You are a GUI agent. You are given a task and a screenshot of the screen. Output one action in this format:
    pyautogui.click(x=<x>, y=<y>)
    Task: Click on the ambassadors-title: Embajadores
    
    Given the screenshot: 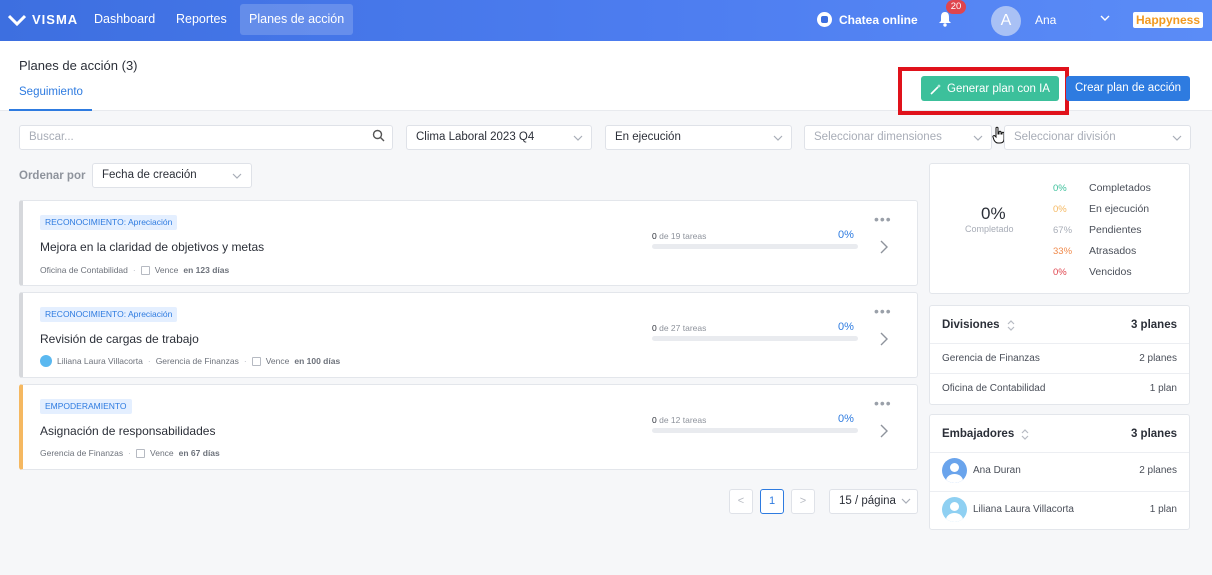 What is the action you would take?
    pyautogui.click(x=978, y=434)
    